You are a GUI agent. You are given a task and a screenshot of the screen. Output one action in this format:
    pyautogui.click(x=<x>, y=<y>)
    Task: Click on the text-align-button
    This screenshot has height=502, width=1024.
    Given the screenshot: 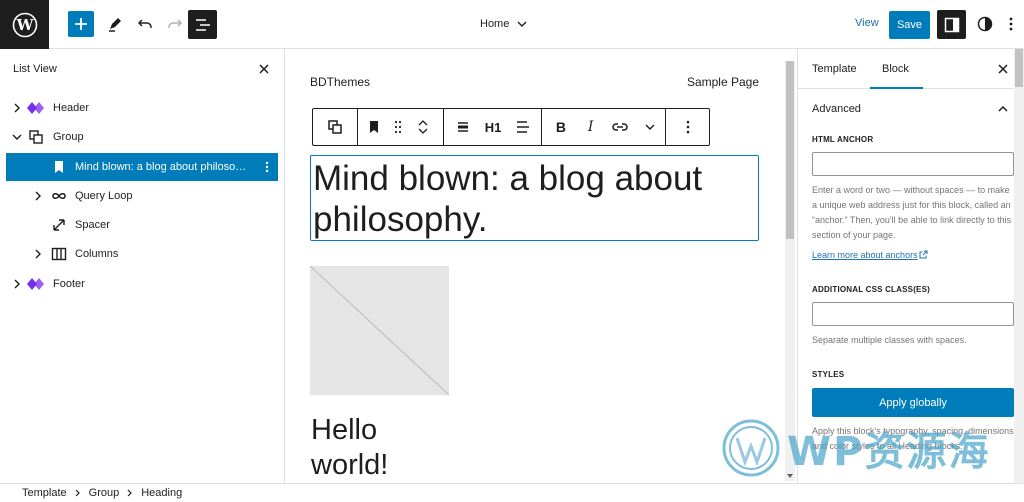 What is the action you would take?
    pyautogui.click(x=523, y=127)
    